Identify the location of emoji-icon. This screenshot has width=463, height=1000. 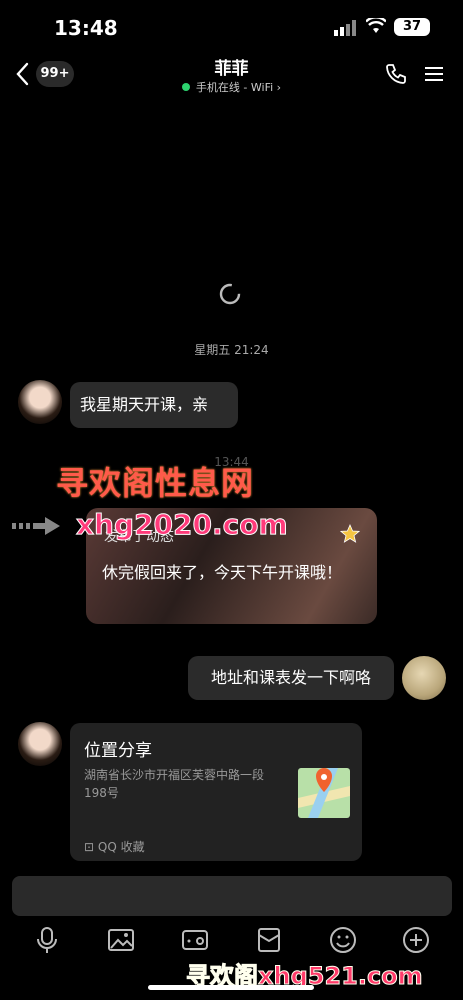
(343, 940).